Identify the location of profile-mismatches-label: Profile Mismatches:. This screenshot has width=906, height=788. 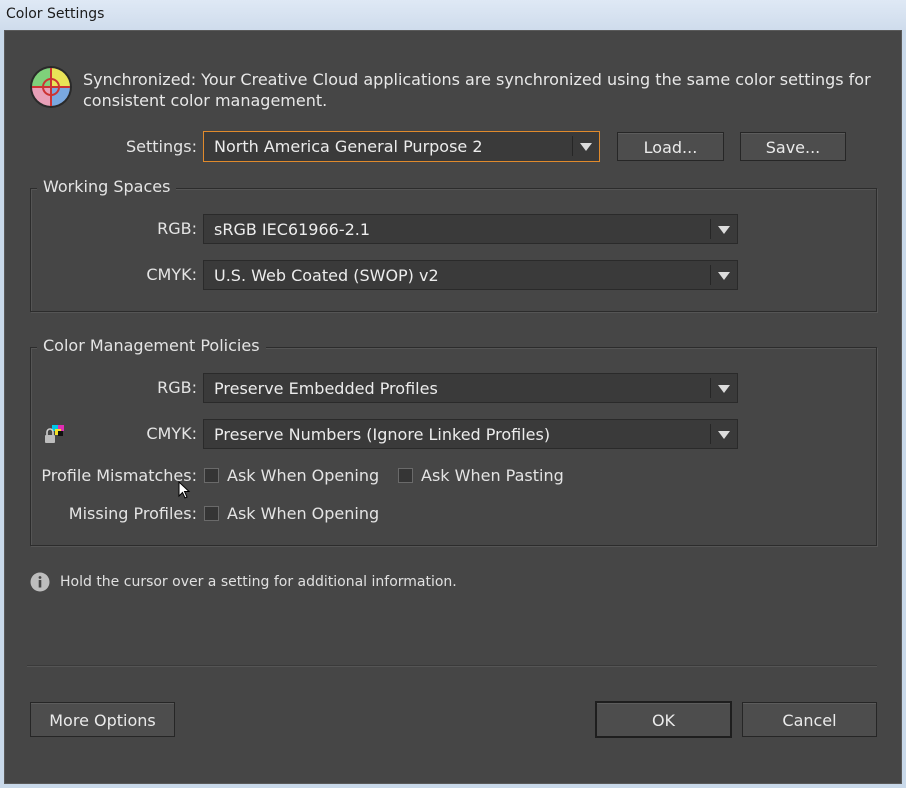
(119, 475).